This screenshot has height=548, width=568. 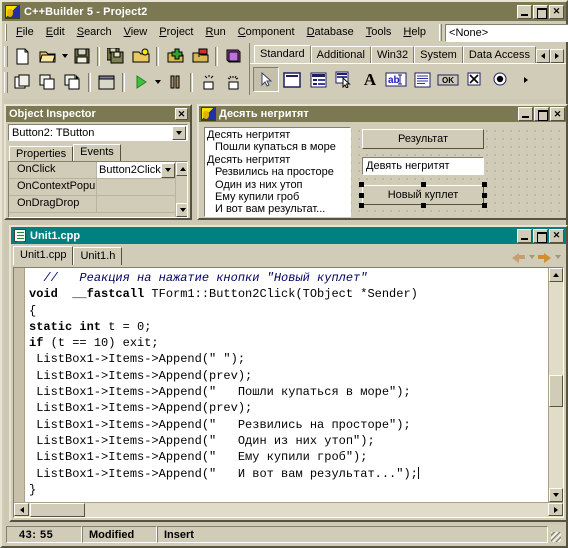 What do you see at coordinates (344, 79) in the screenshot?
I see `popup-menu-icon` at bounding box center [344, 79].